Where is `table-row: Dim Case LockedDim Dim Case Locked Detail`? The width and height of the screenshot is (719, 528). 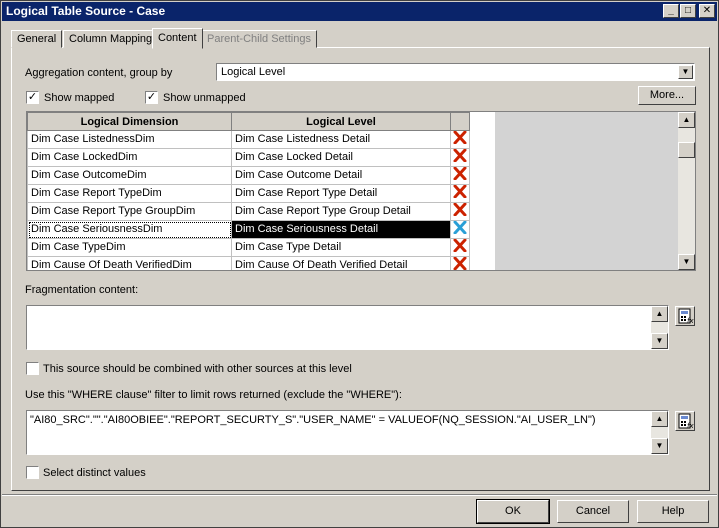 table-row: Dim Case LockedDim Dim Case Locked Detail is located at coordinates (248, 157).